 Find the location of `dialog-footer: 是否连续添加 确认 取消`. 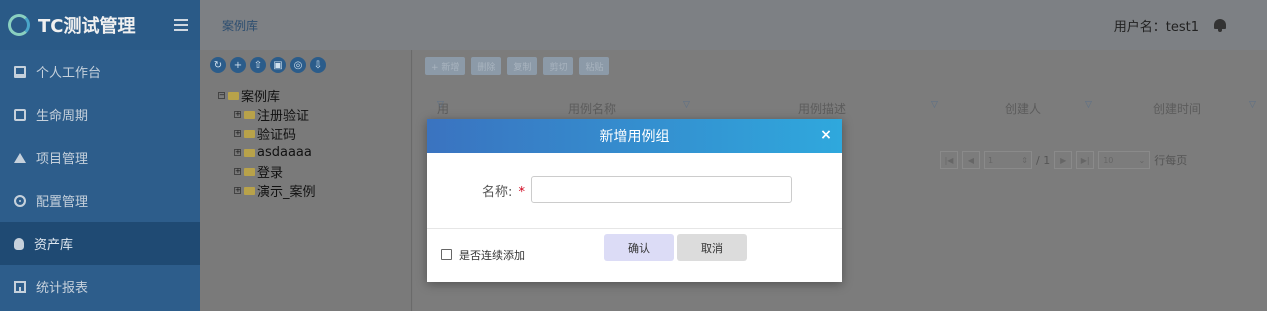

dialog-footer: 是否连续添加 确认 取消 is located at coordinates (634, 255).